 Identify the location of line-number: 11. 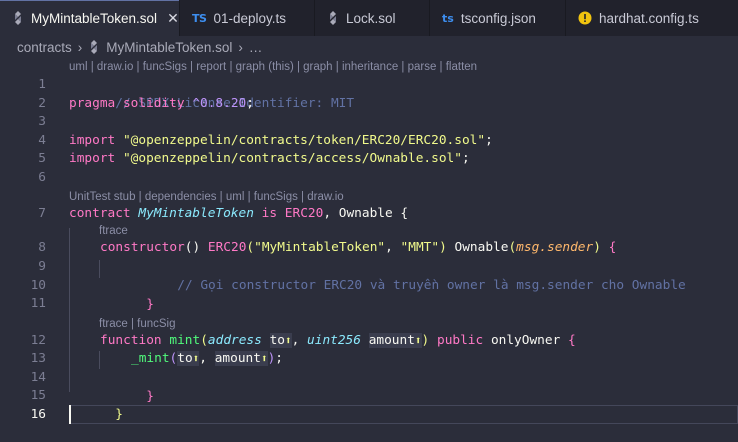
(38, 303).